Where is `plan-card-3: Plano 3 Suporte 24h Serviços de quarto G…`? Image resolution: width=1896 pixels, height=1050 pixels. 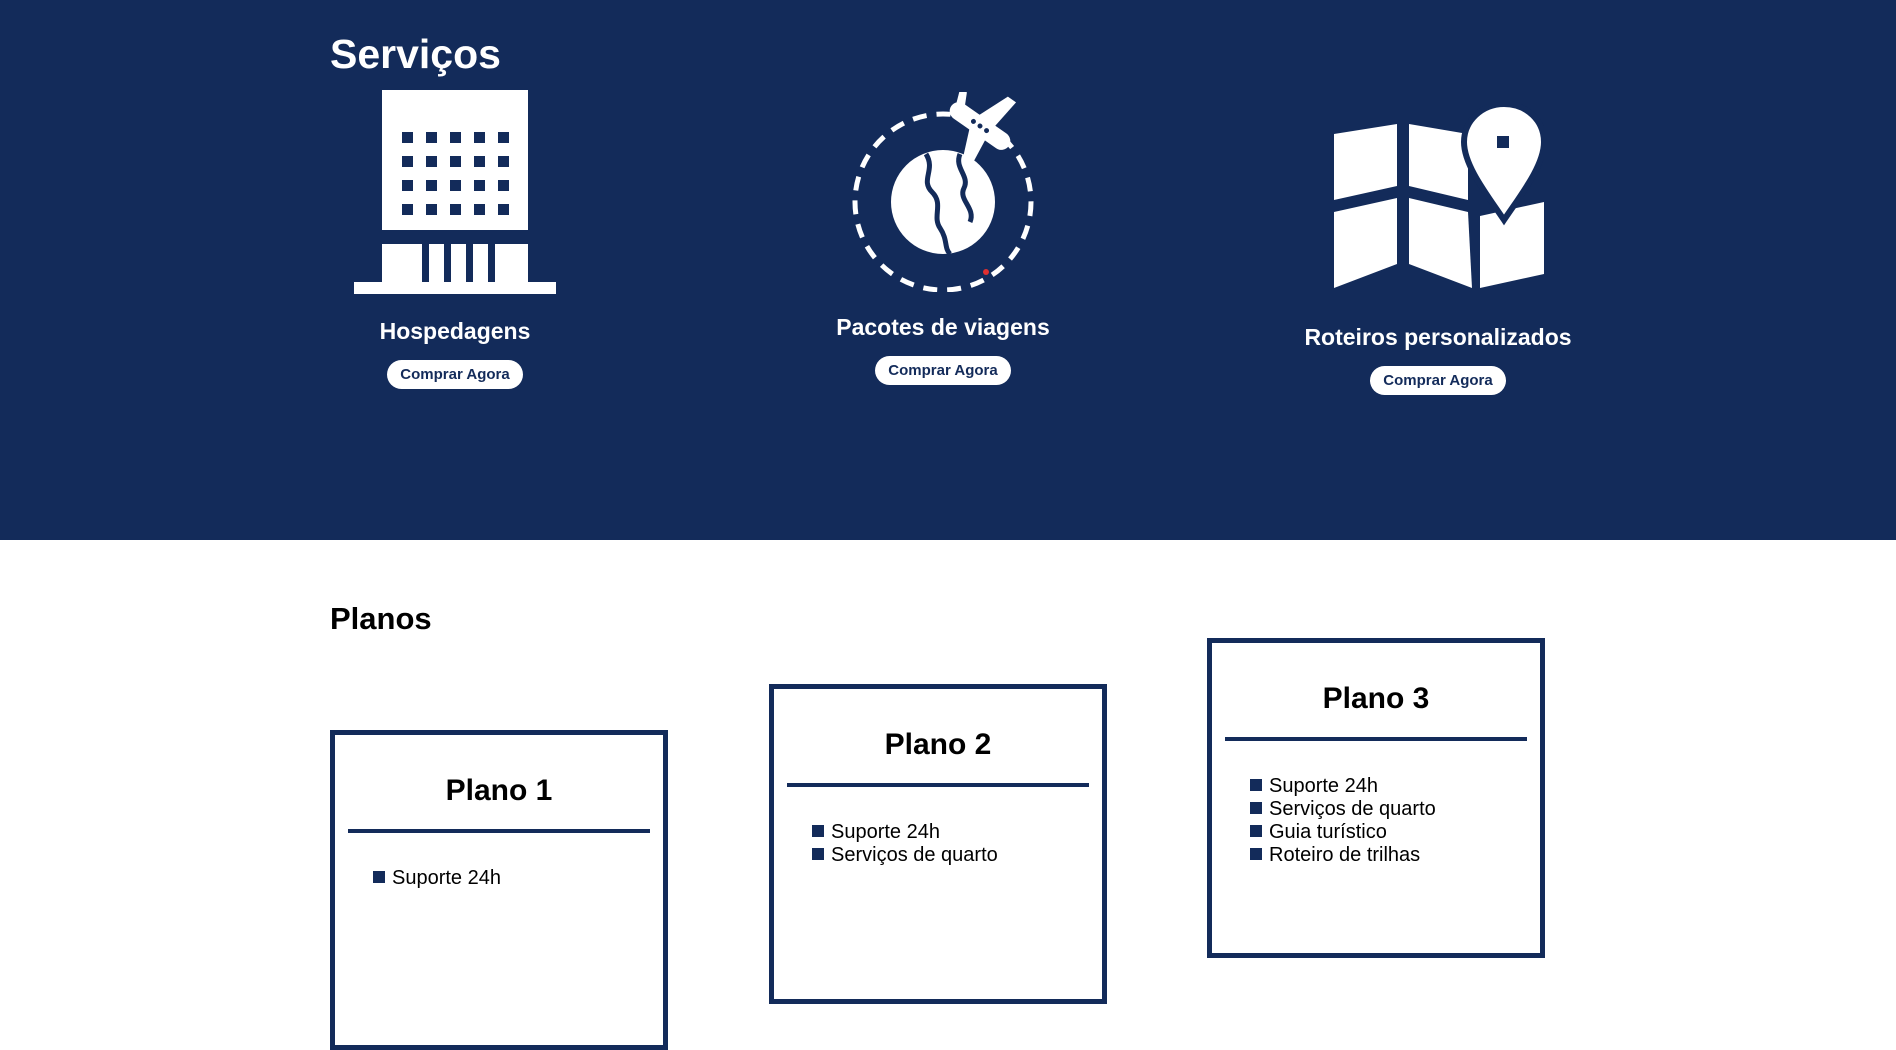 plan-card-3: Plano 3 Suporte 24h Serviços de quarto G… is located at coordinates (1376, 798).